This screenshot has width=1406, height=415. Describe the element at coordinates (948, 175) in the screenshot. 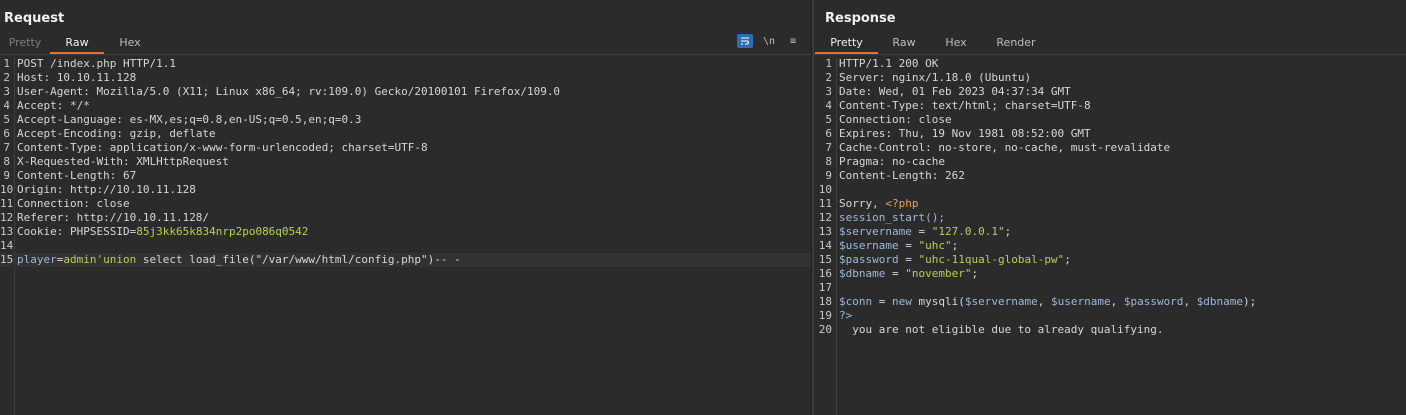

I see `header-value: : 262` at that location.